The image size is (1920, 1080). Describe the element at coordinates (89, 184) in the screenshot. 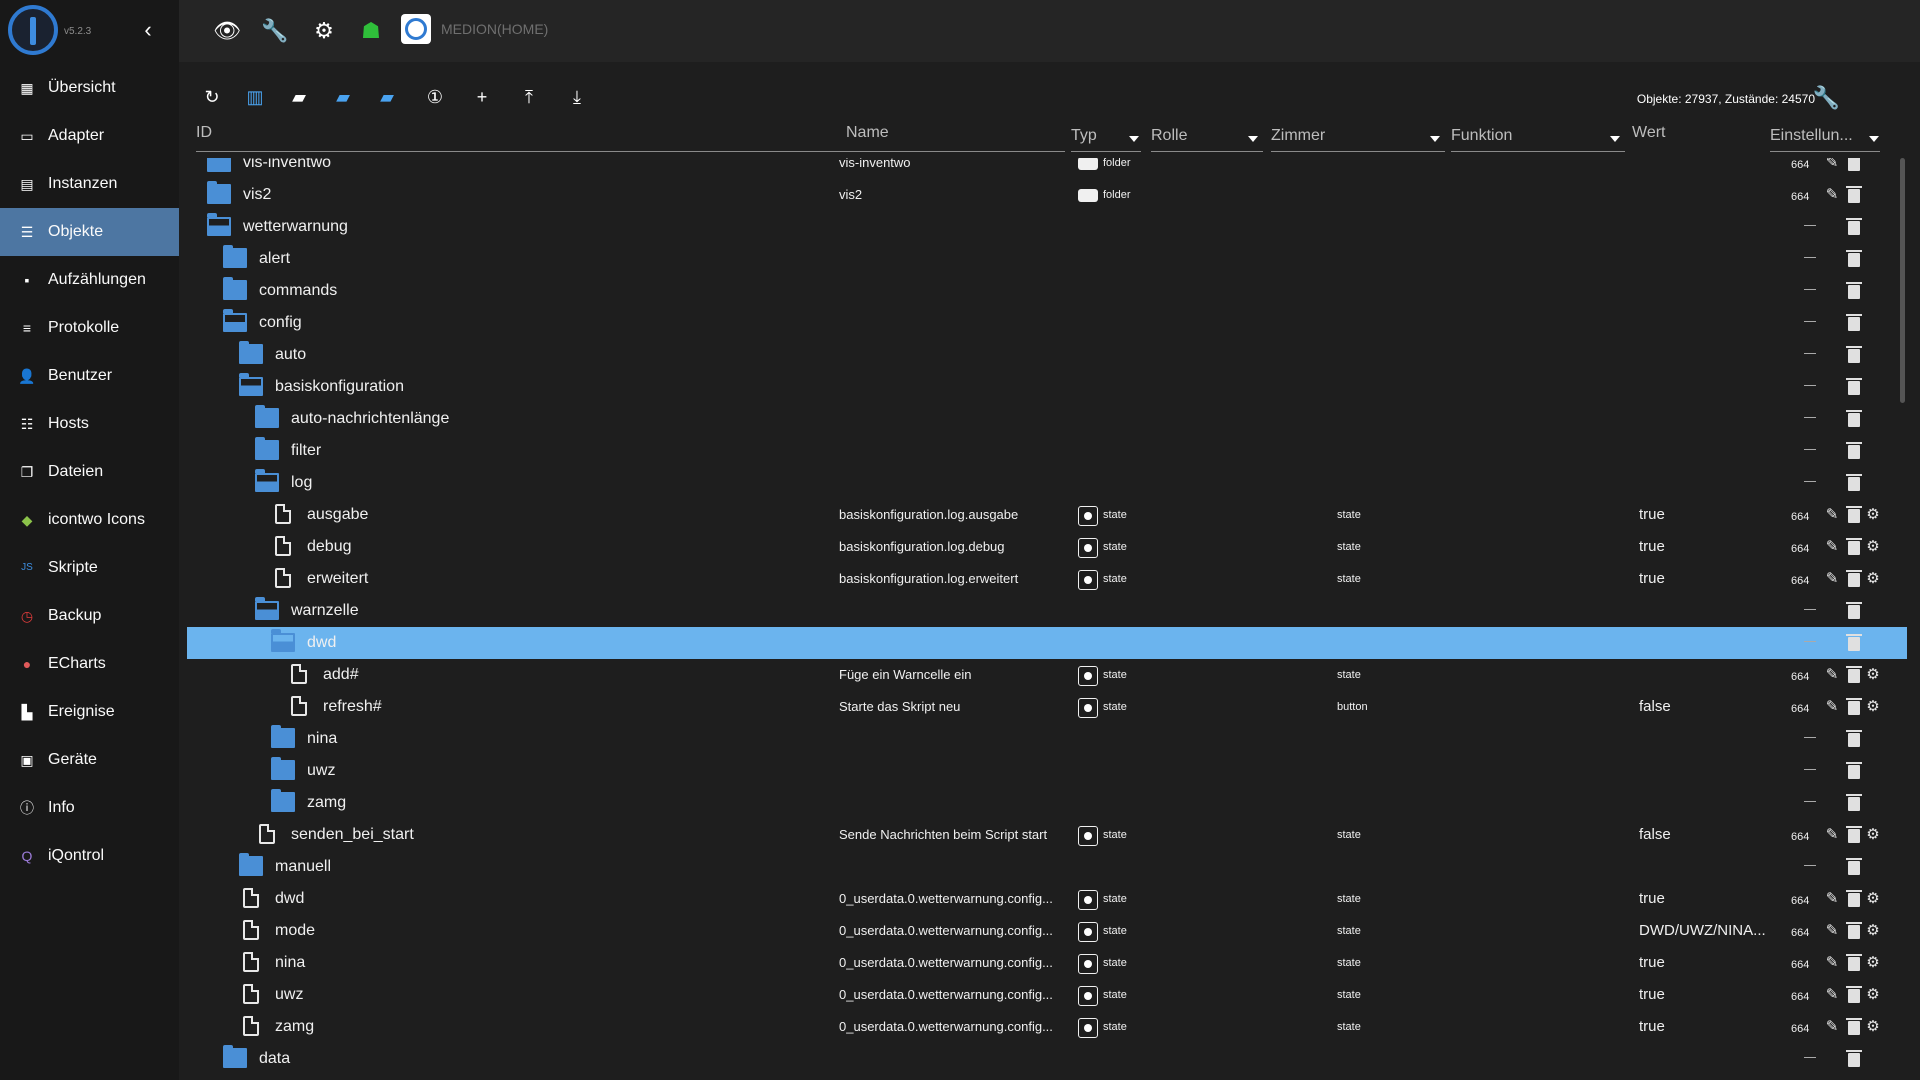

I see `sidebar-item-instanzen: ▤ Instanzen` at that location.